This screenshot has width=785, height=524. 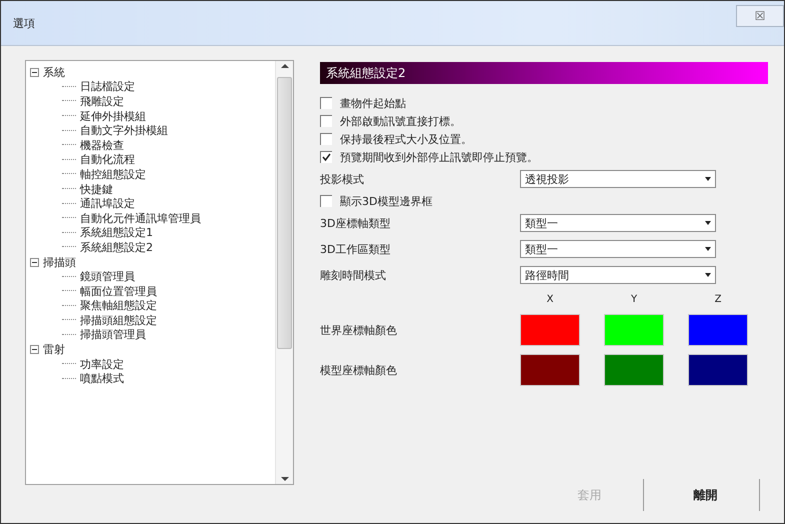 I want to click on tree-item: 聚焦軸組態設定, so click(x=118, y=306).